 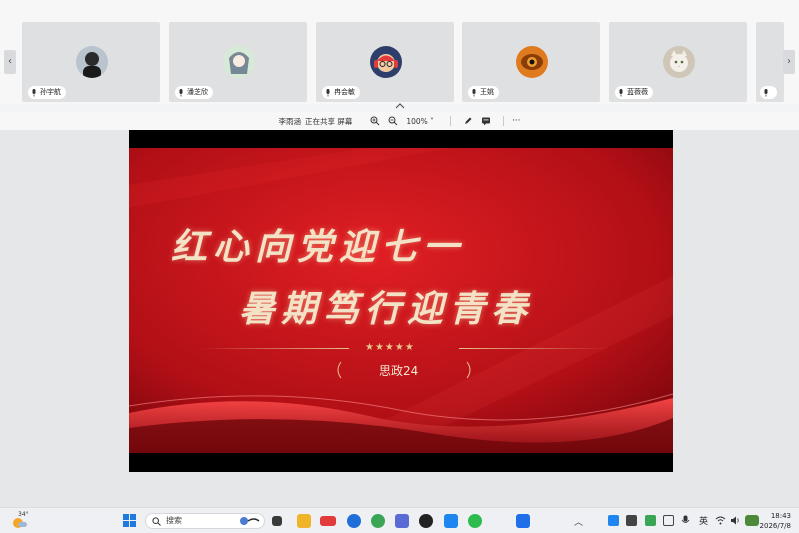 What do you see at coordinates (205, 521) in the screenshot?
I see `taskbar-search-input: 搜索` at bounding box center [205, 521].